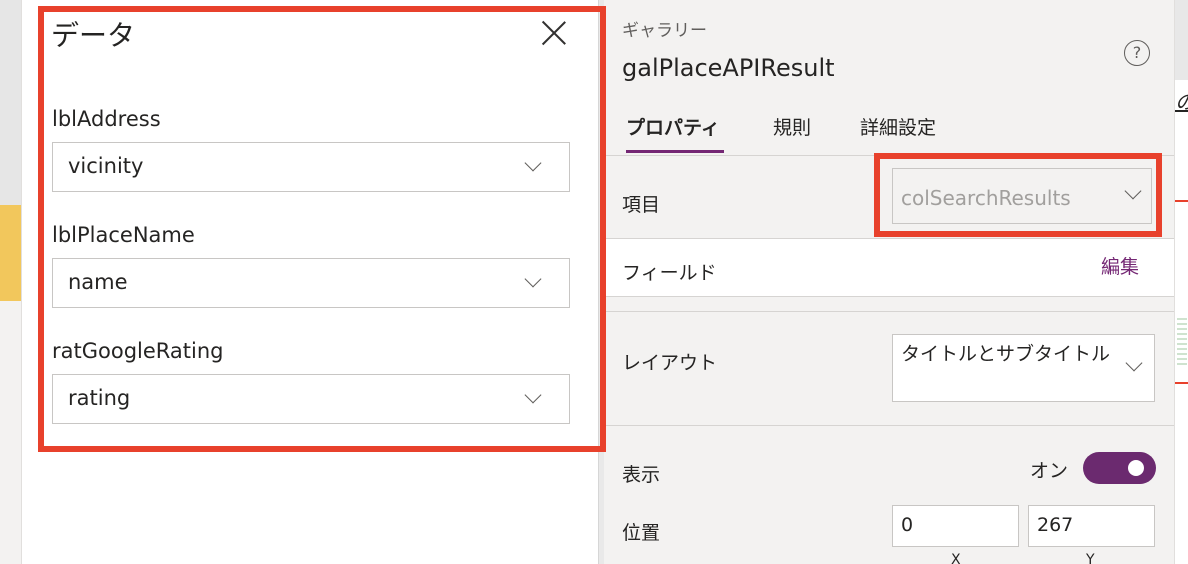 This screenshot has height=564, width=1188. I want to click on items-dropdown: colSearchResults, so click(1022, 196).